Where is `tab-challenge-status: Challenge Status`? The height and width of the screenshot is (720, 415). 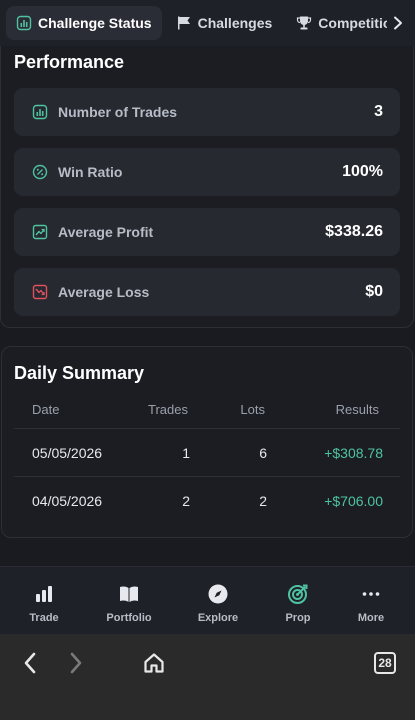 tab-challenge-status: Challenge Status is located at coordinates (84, 23).